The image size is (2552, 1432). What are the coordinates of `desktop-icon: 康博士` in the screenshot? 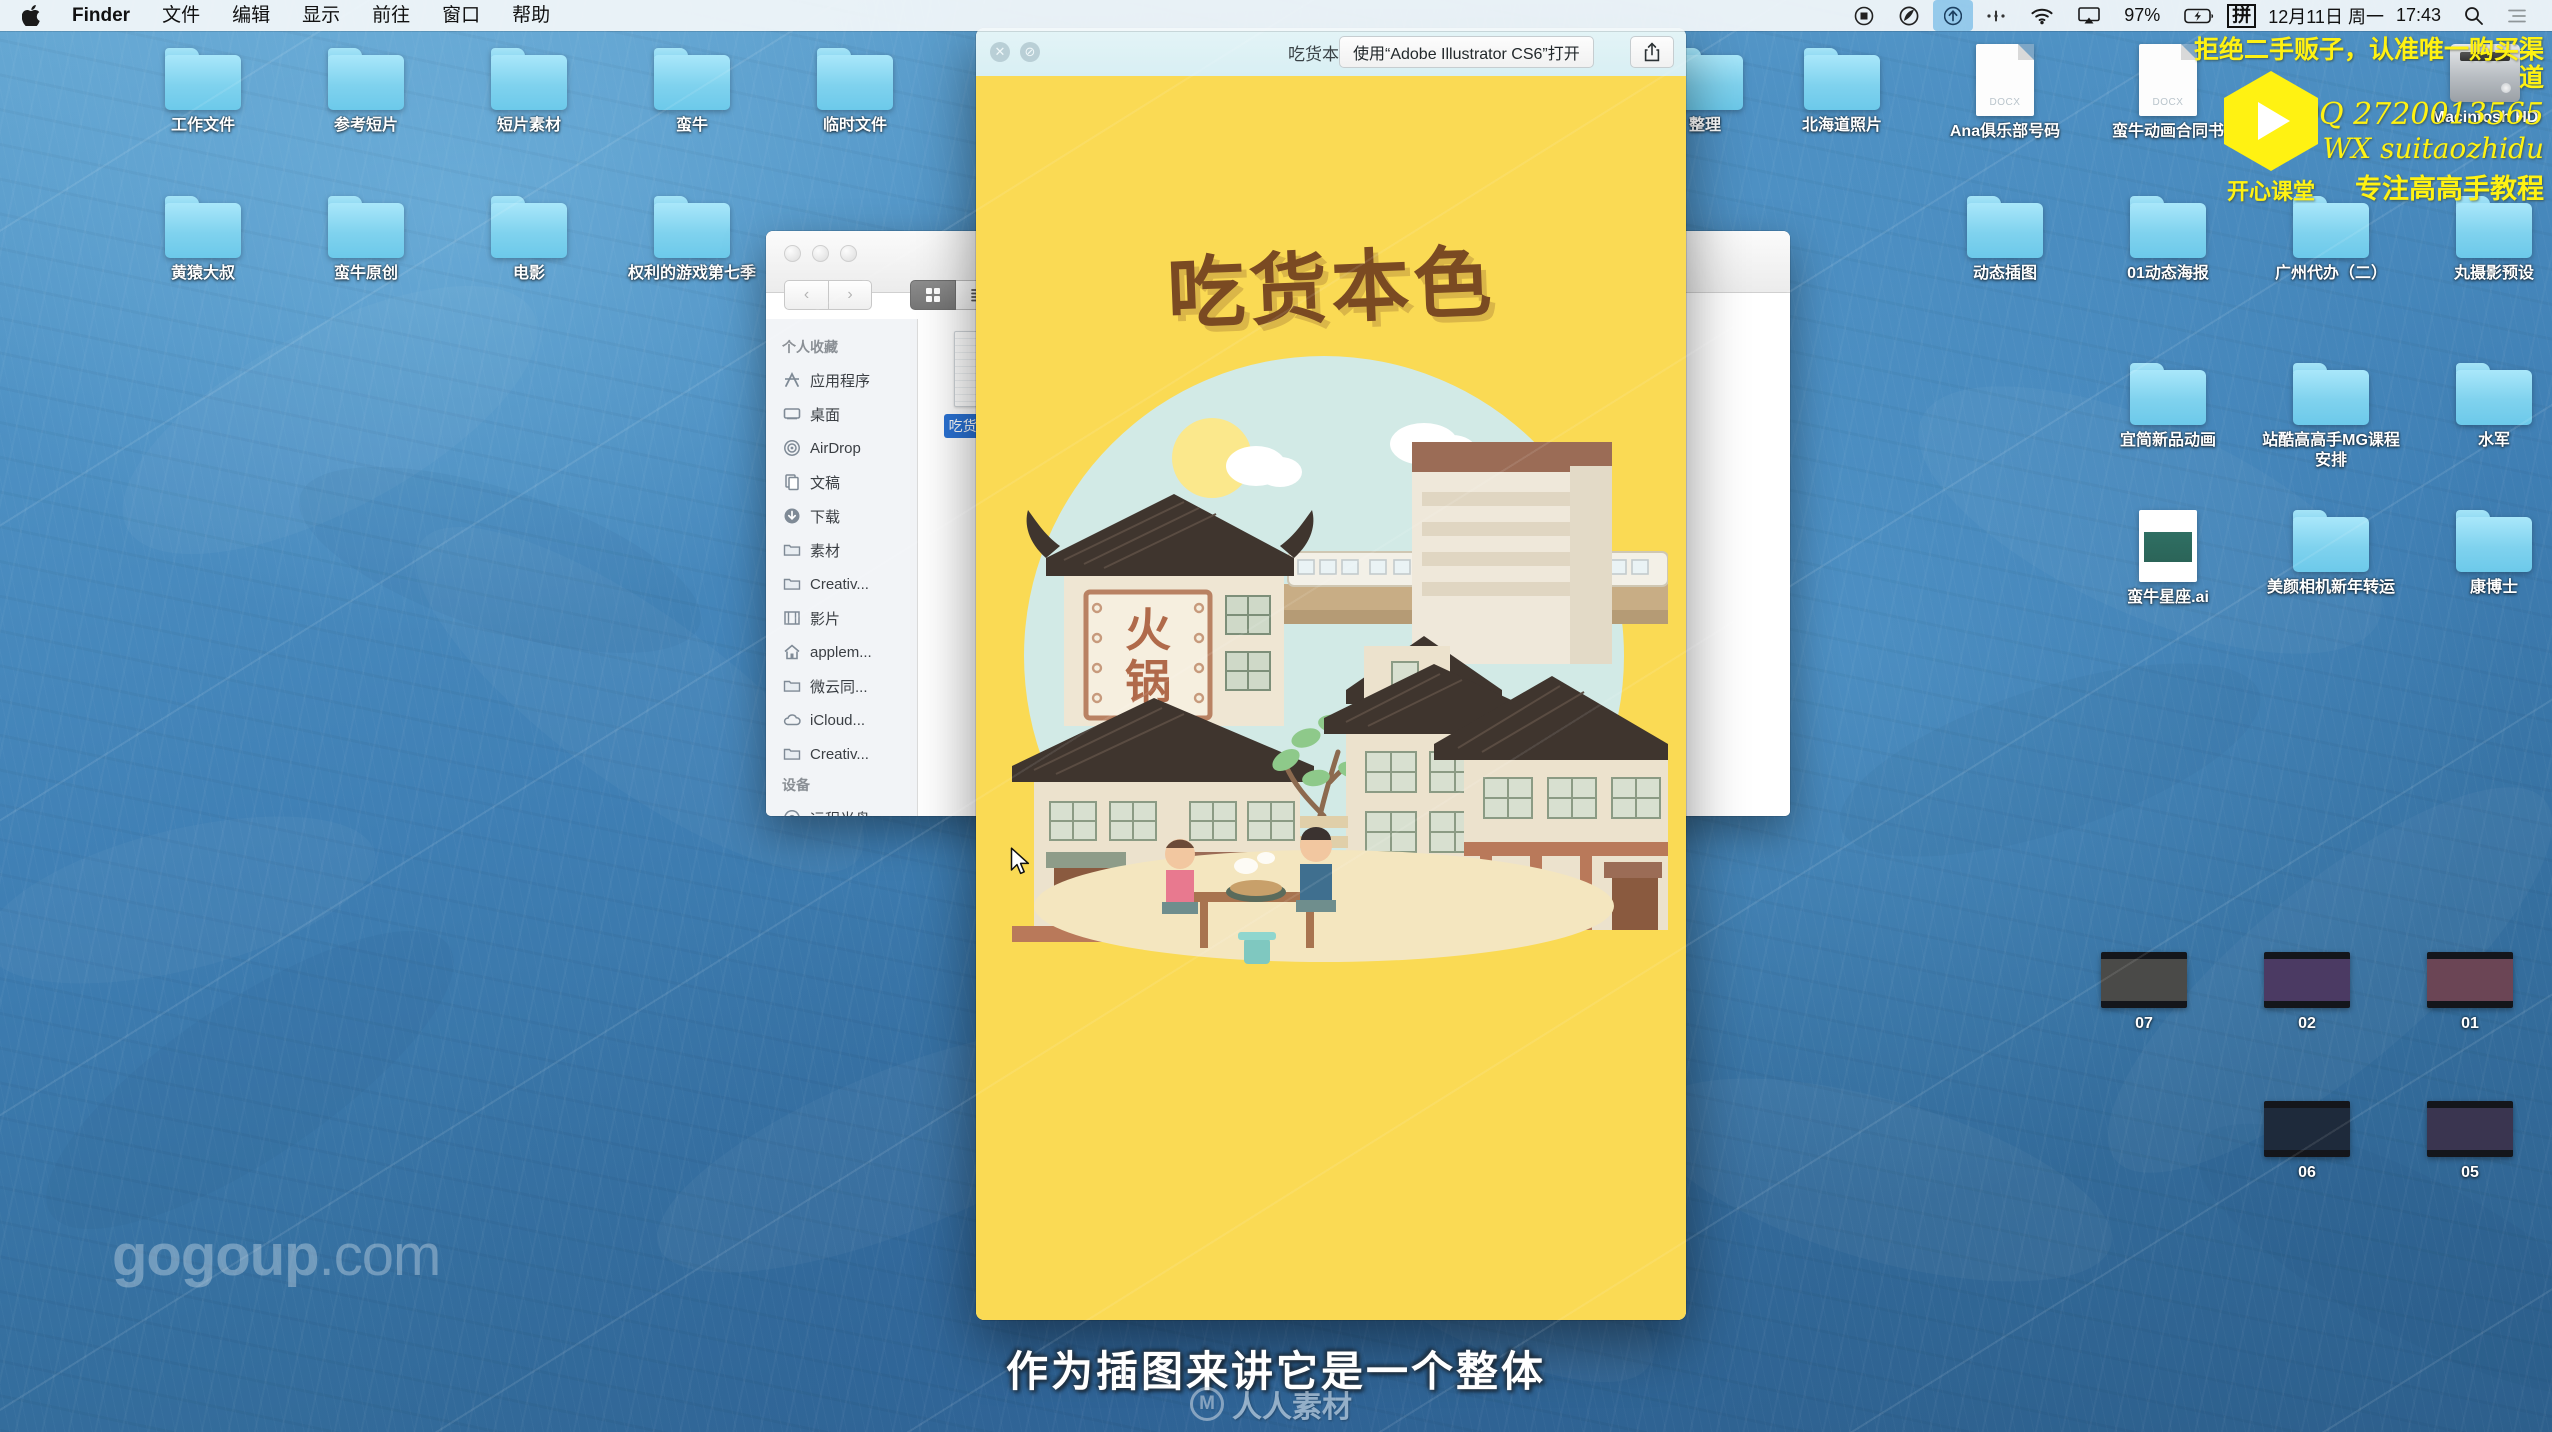 It's located at (2485, 554).